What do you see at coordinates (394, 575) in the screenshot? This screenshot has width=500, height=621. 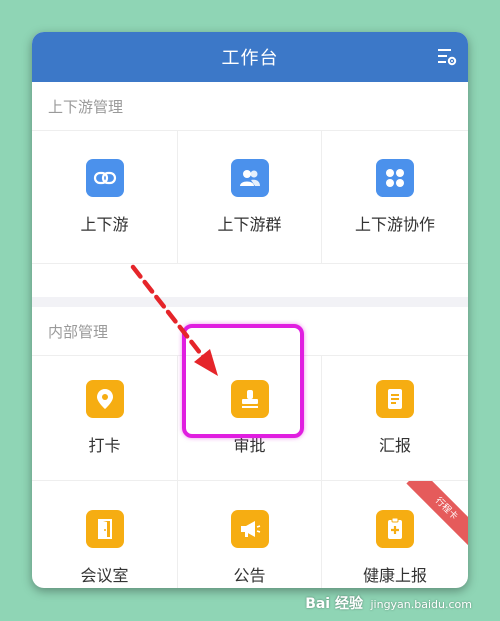 I see `tile-label: 健康上报` at bounding box center [394, 575].